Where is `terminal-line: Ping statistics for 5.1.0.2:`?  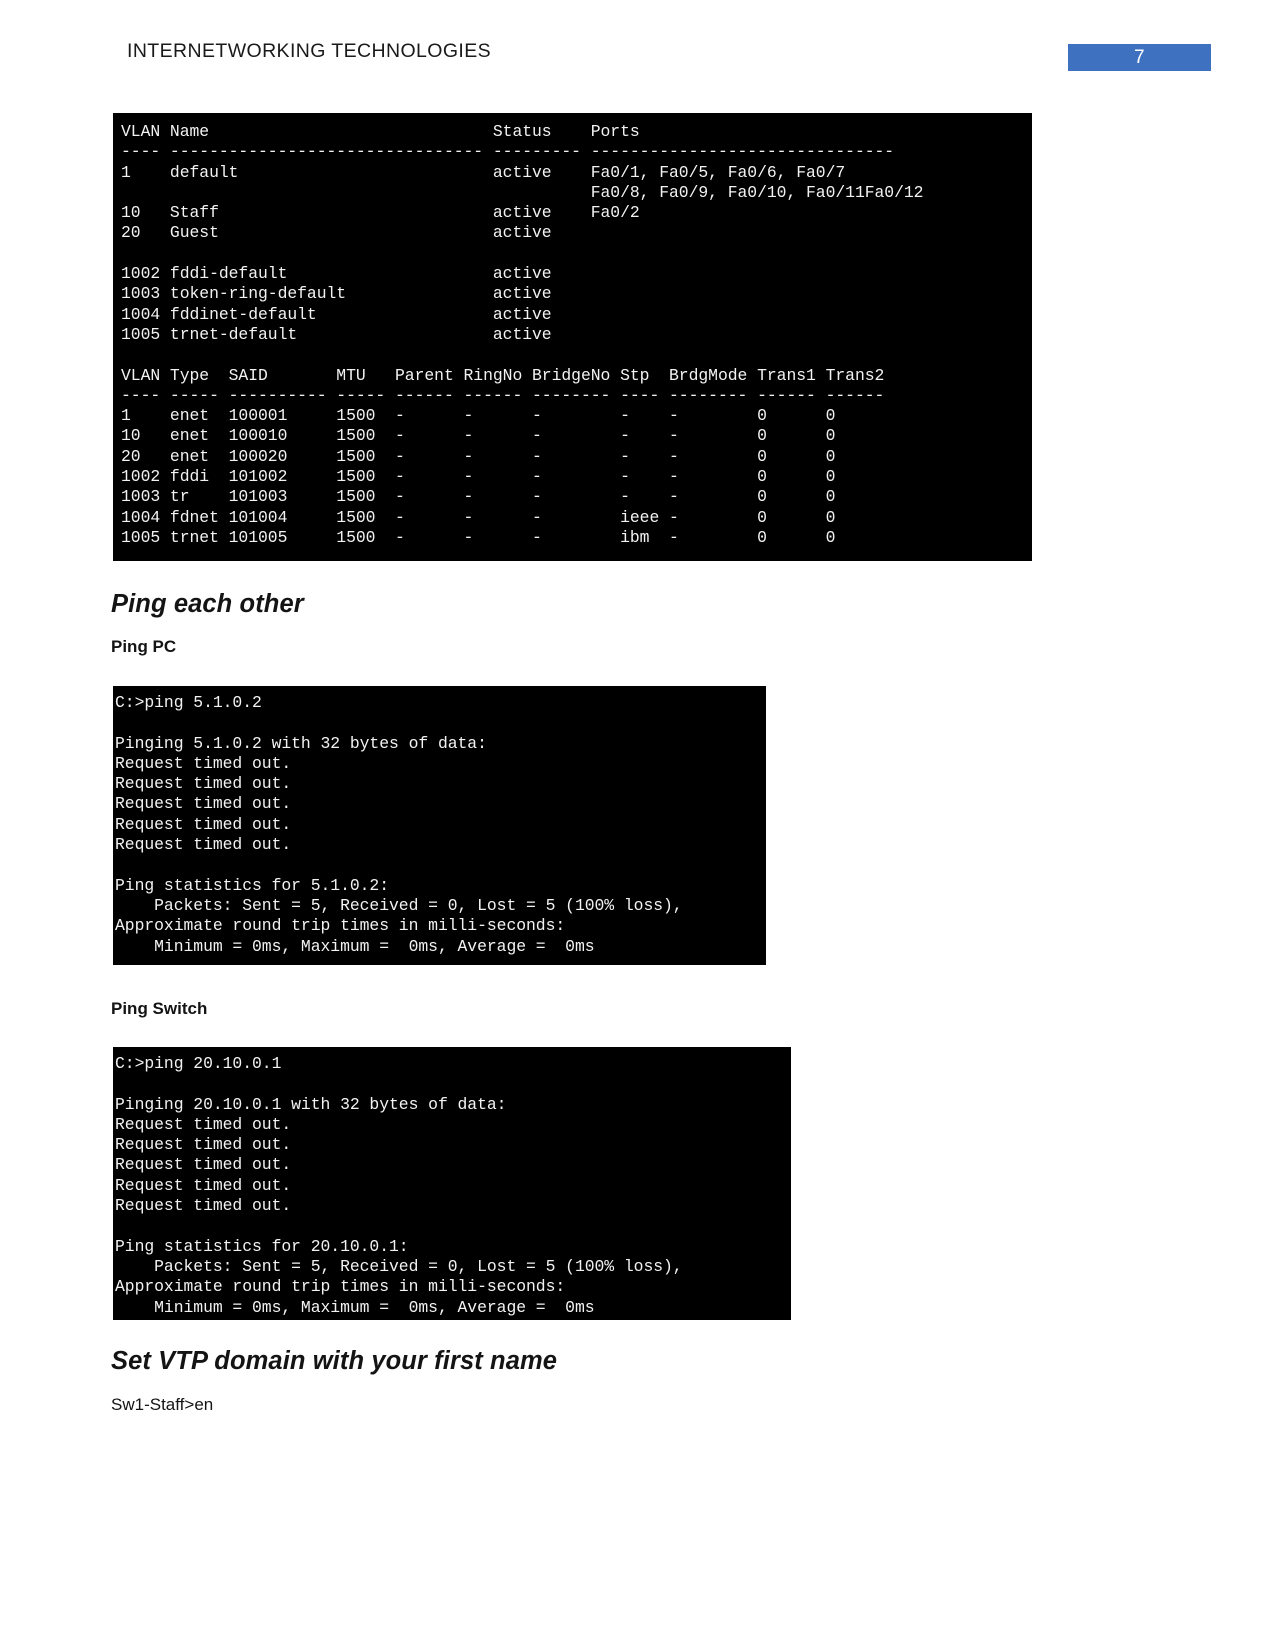 terminal-line: Ping statistics for 5.1.0.2: is located at coordinates (252, 885).